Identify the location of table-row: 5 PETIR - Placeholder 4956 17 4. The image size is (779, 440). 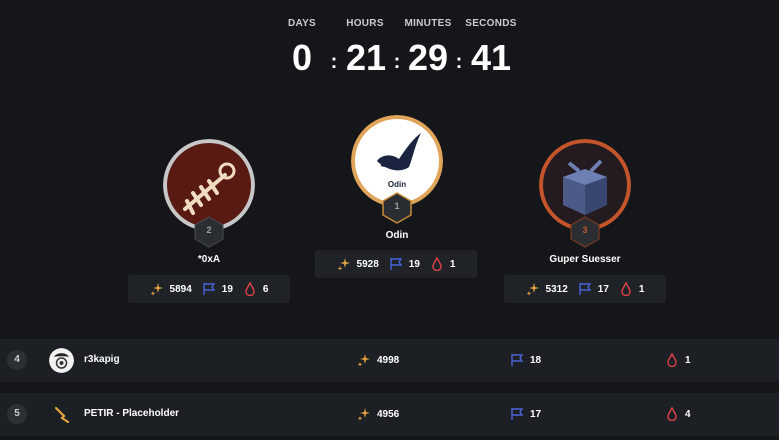
(389, 414).